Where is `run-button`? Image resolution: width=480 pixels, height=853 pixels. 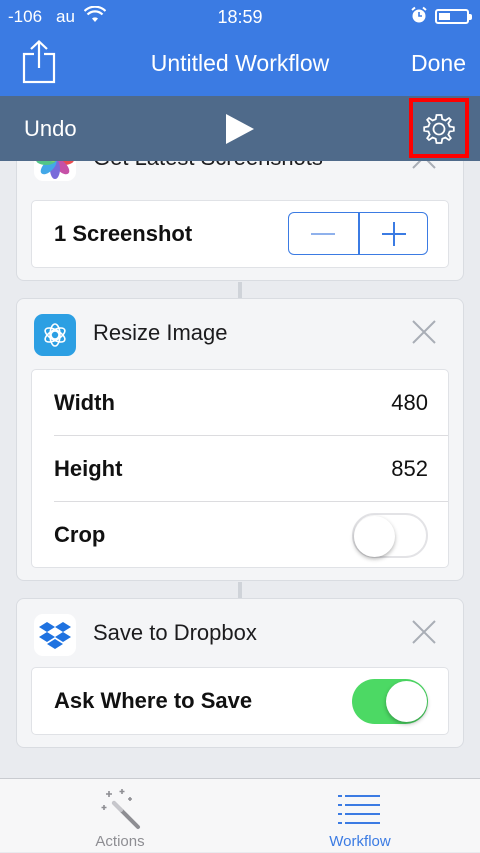 run-button is located at coordinates (240, 131).